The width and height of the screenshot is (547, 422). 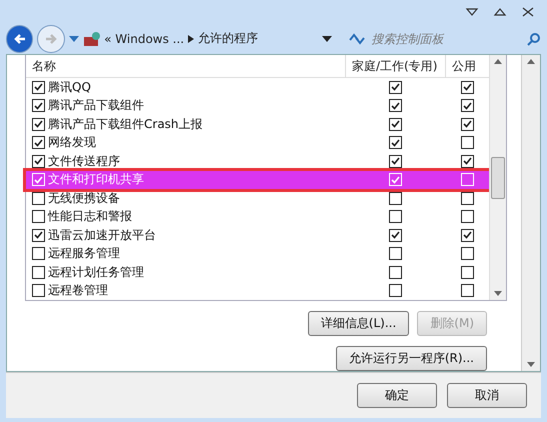 I want to click on search-field: 搜索控制面板, so click(x=446, y=38).